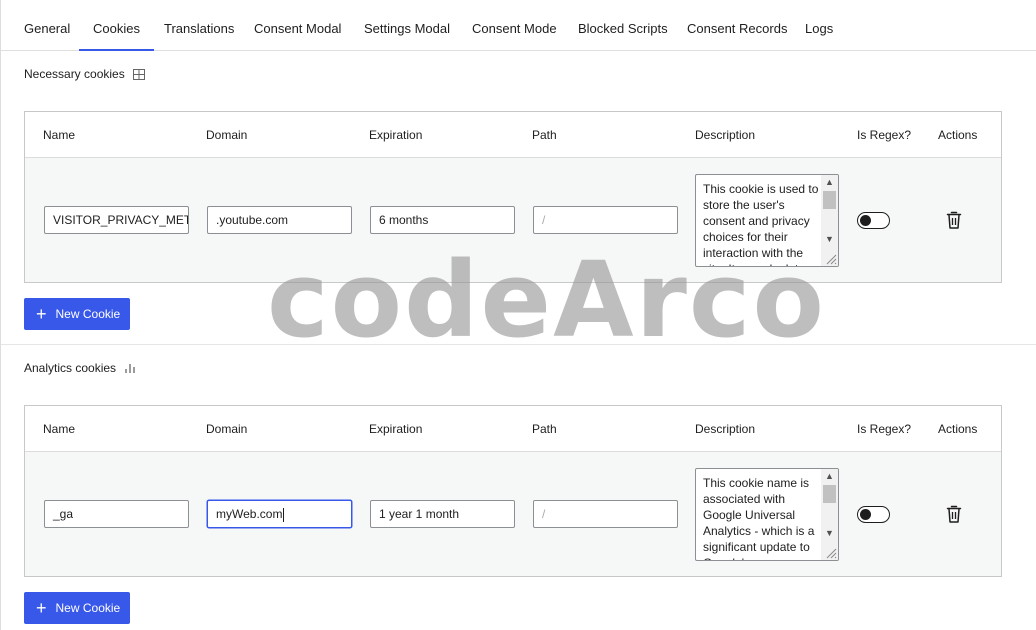 This screenshot has width=1036, height=630. I want to click on section-title-necessary: Necessary cookies, so click(84, 74).